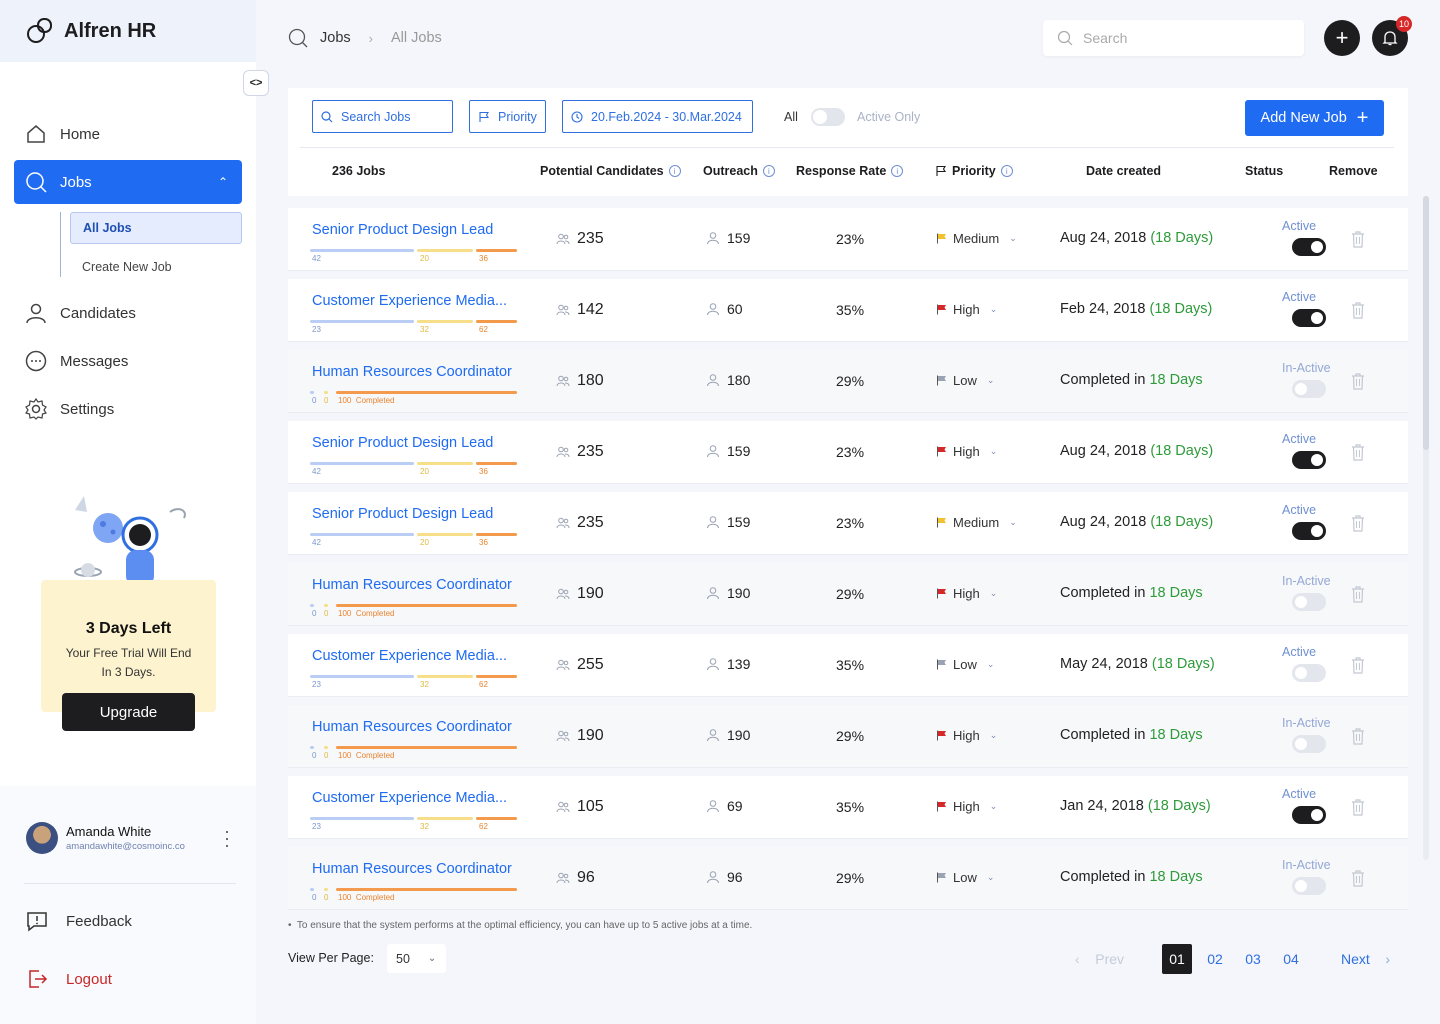  I want to click on date-range-filter: 20.Feb.2024 - 30.Mar.2024, so click(657, 116).